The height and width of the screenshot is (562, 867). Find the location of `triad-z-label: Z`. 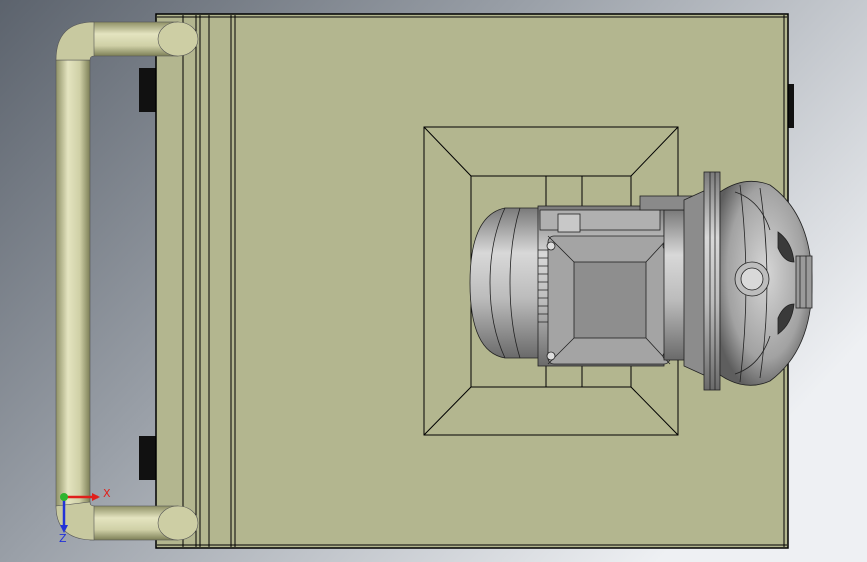

triad-z-label: Z is located at coordinates (63, 538).